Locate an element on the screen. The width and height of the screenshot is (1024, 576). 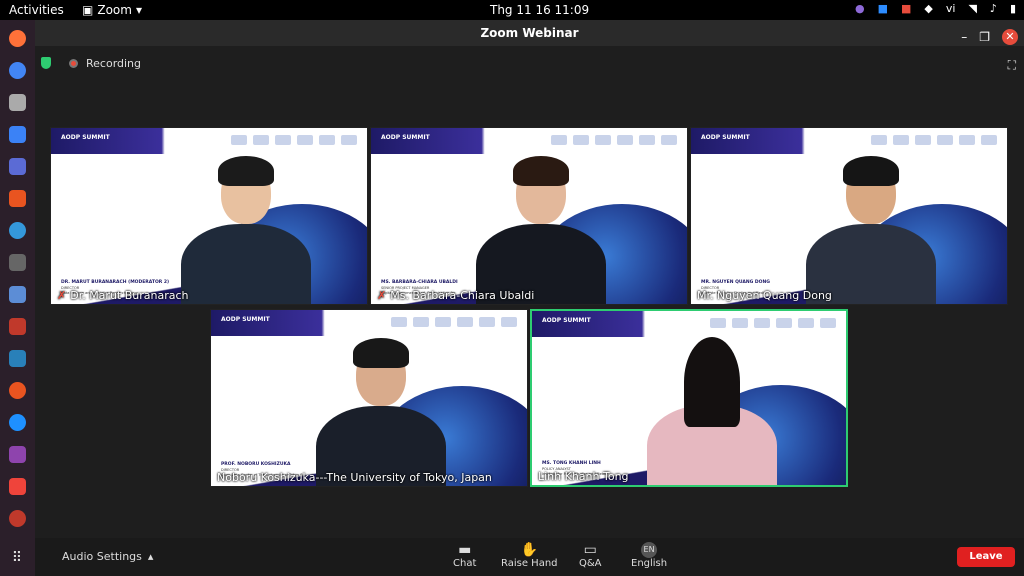
dock: ⠿ is located at coordinates (17, 298).